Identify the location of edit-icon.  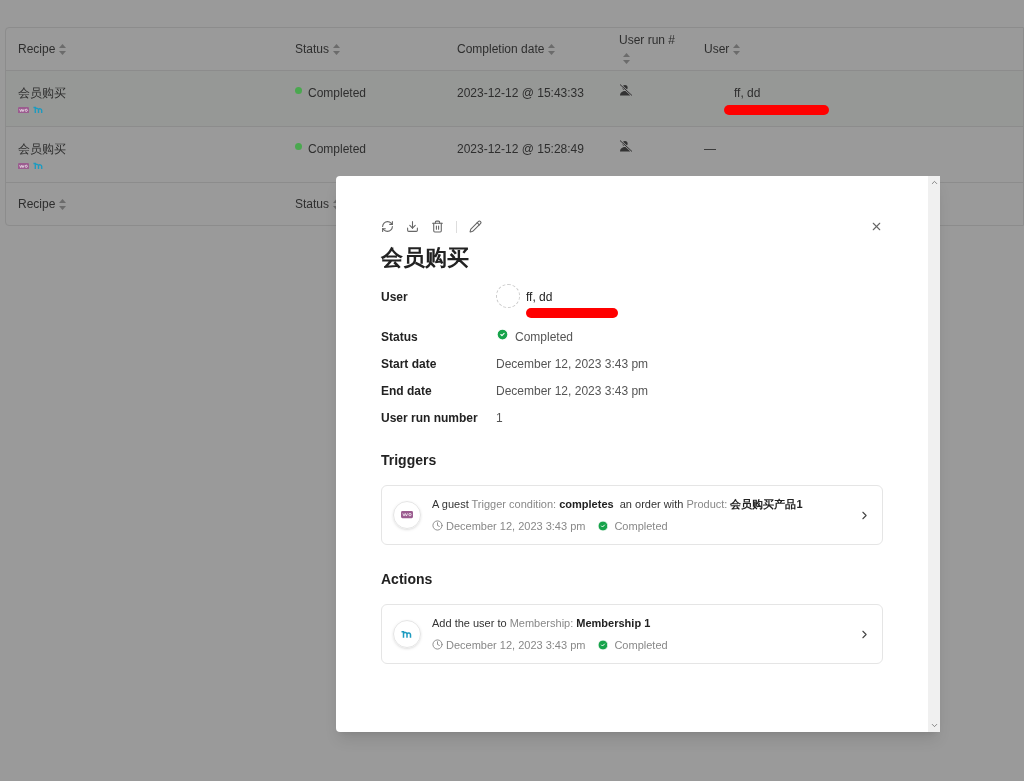
(475, 226).